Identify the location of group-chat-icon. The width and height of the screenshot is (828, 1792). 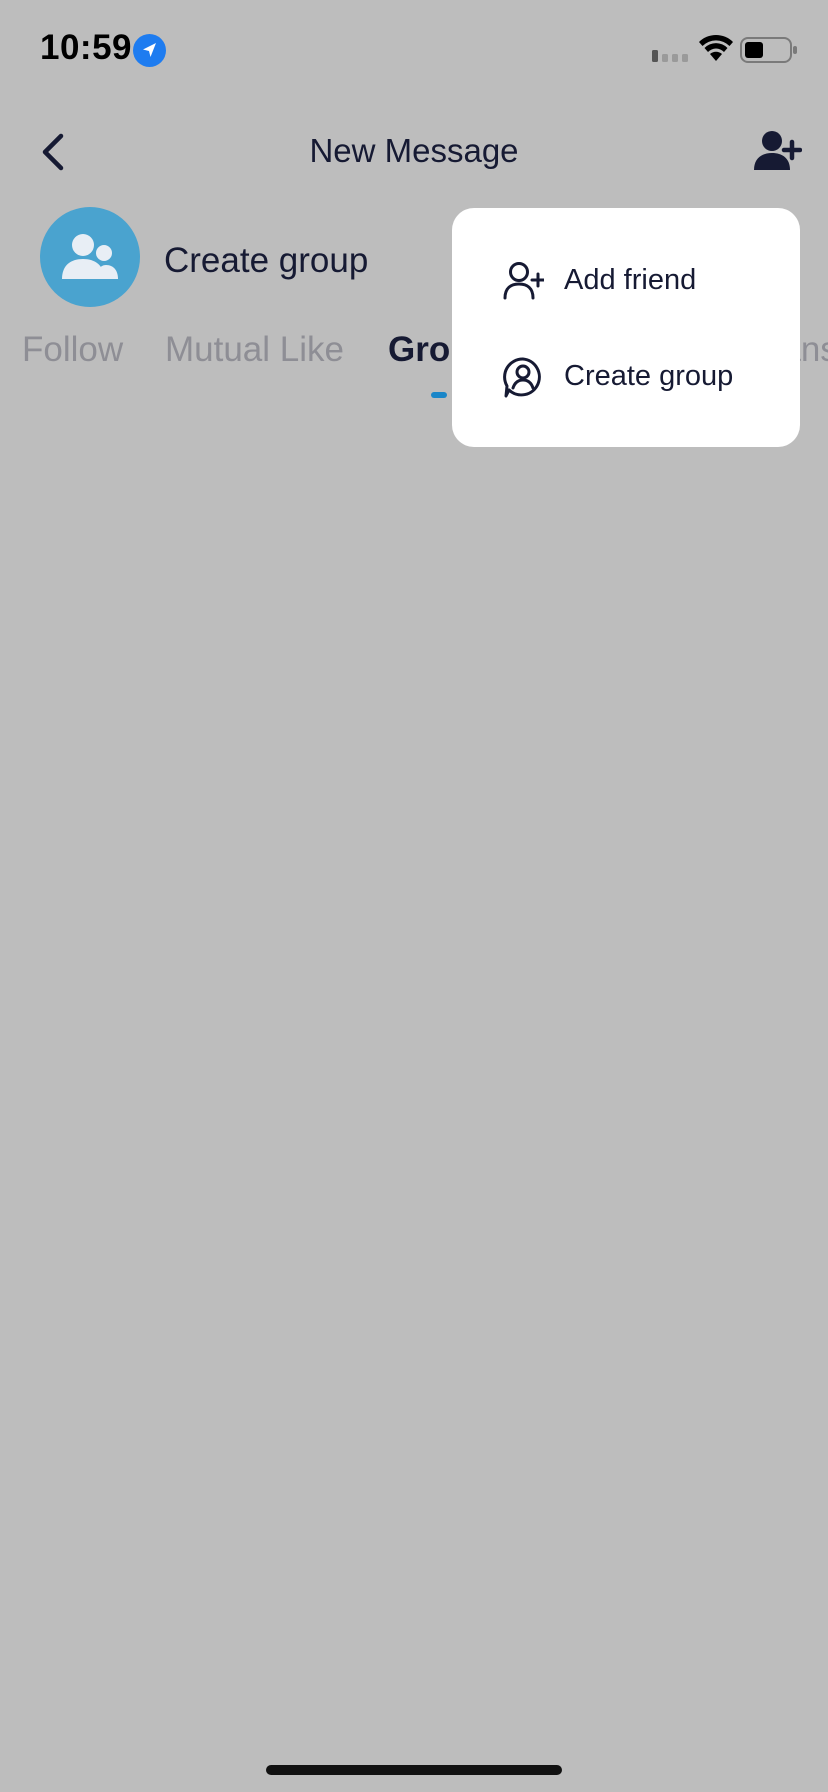
(522, 377).